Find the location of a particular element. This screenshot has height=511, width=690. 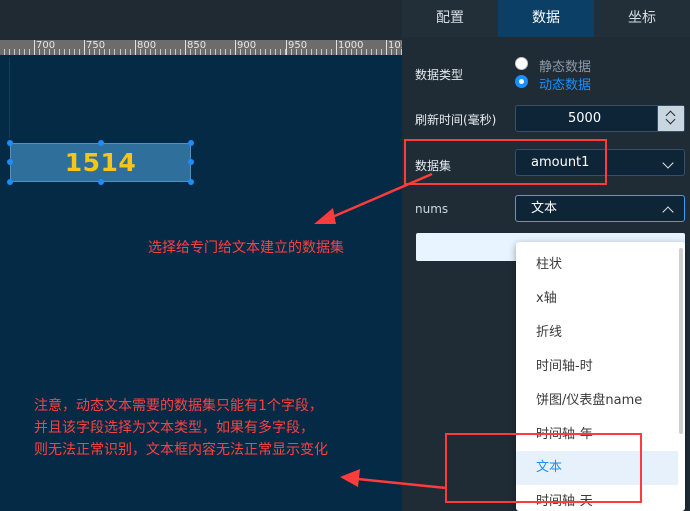

note-line-1: 注意，动态文本需要的数据集只能有1个字段， is located at coordinates (178, 406).